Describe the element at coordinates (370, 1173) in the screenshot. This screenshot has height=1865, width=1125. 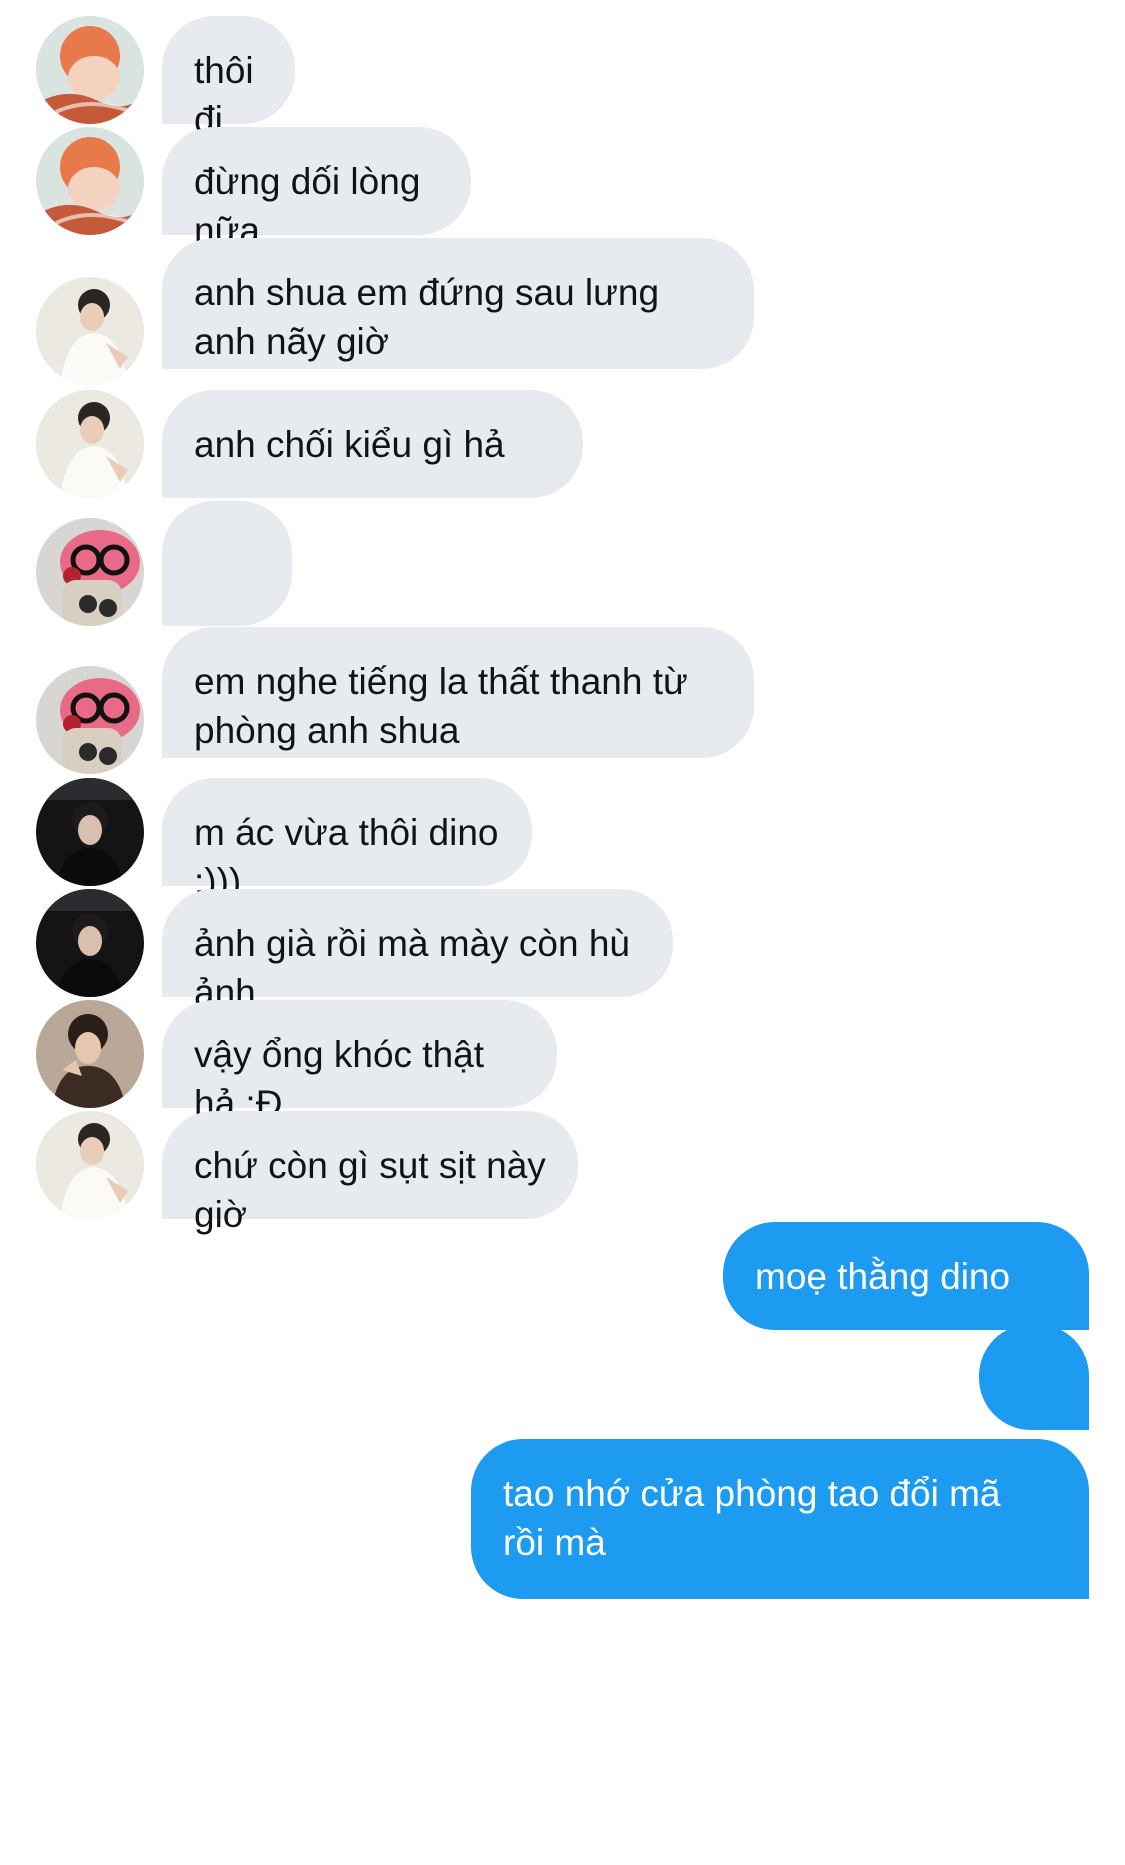
I see `message-bubble: chứ còn gì sụt sịt này giờ` at that location.